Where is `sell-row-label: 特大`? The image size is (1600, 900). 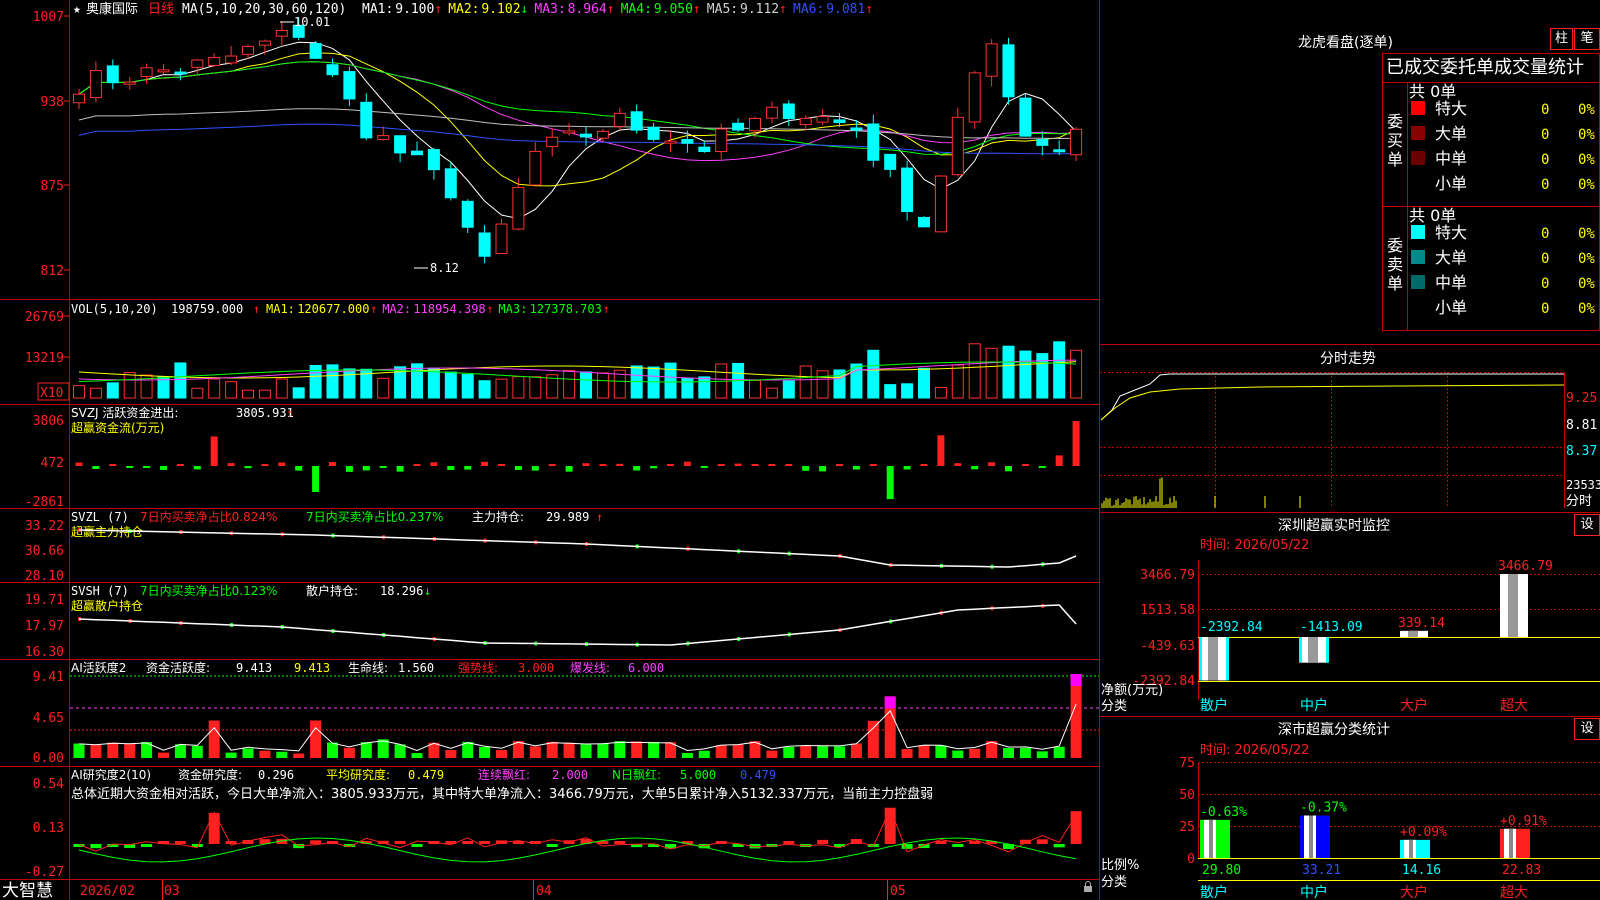
sell-row-label: 特大 is located at coordinates (1451, 232).